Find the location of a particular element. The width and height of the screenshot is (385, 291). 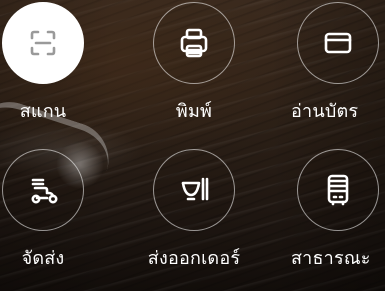

menu-item-label: พิมพ์ is located at coordinates (194, 111).